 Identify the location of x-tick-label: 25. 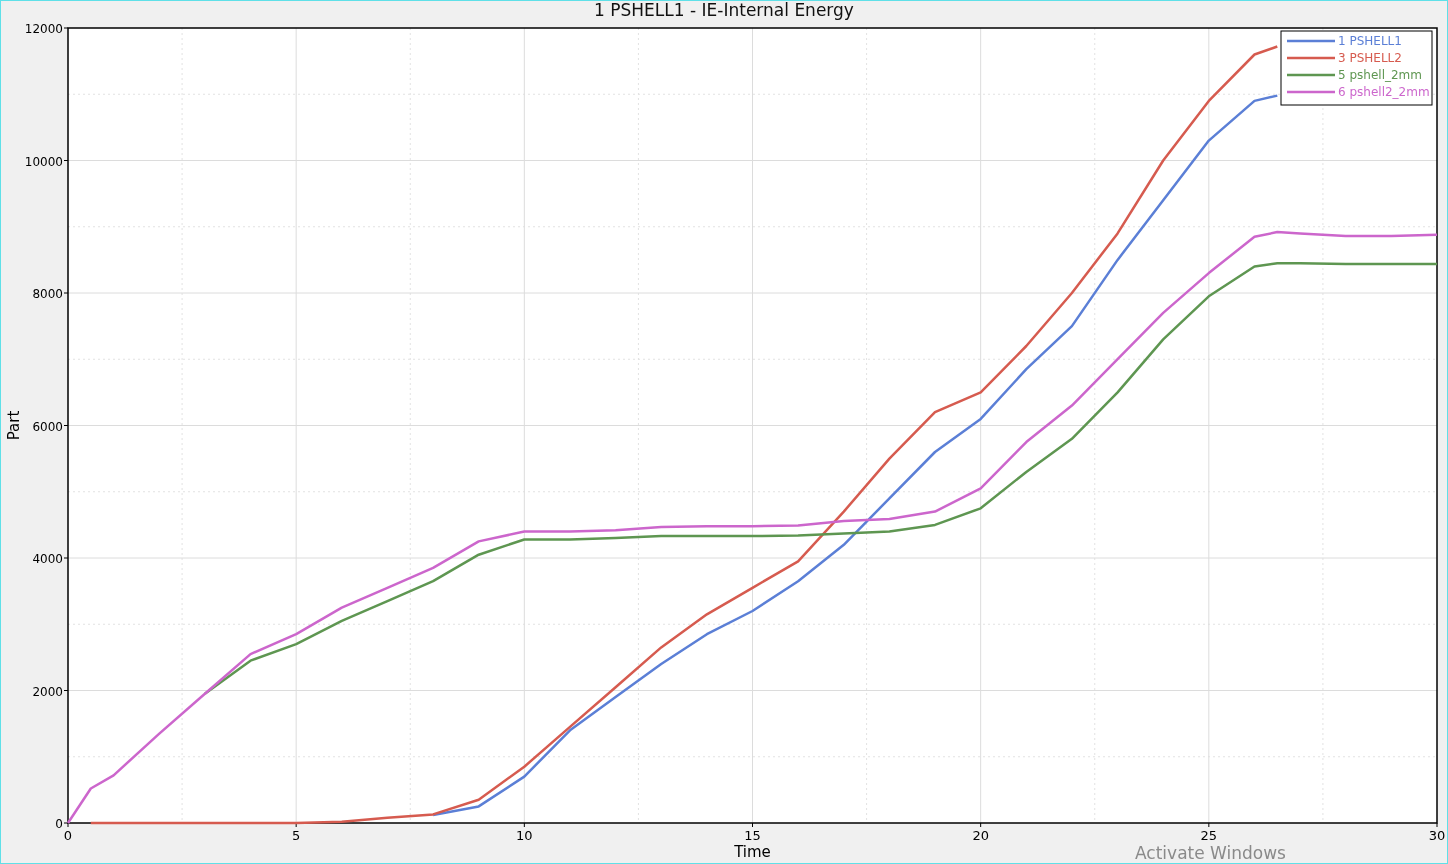
(1209, 835).